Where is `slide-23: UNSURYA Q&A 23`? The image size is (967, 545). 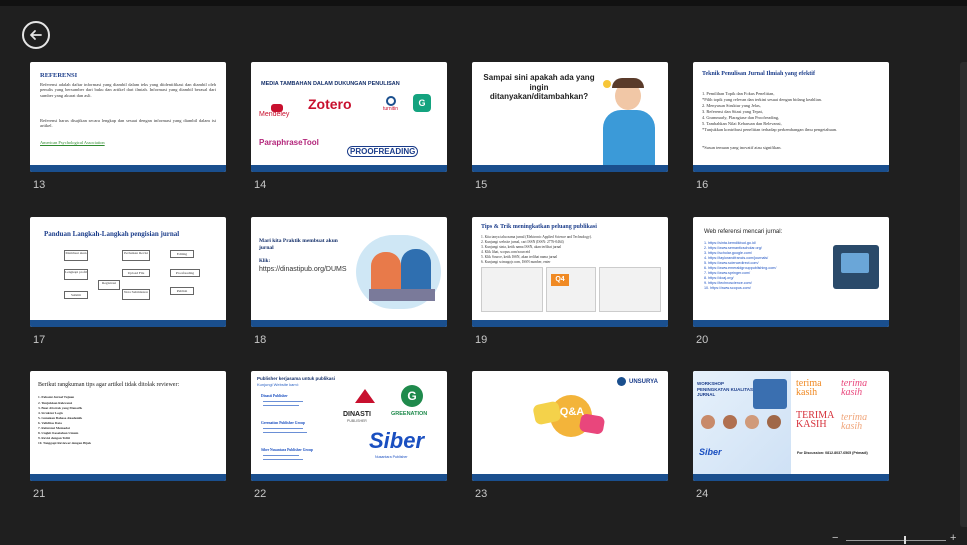 slide-23: UNSURYA Q&A 23 is located at coordinates (570, 435).